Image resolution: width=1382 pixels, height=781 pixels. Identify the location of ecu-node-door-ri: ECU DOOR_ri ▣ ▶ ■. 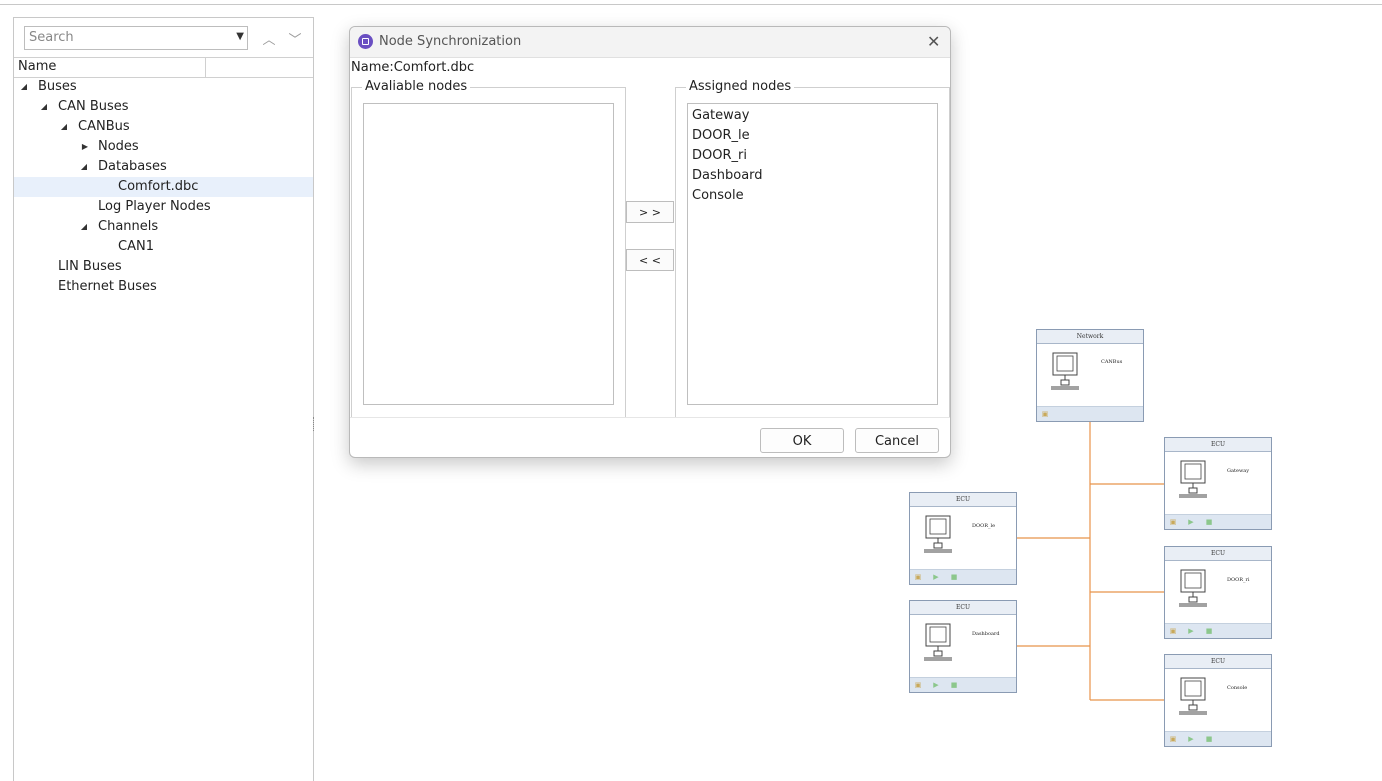
(1218, 592).